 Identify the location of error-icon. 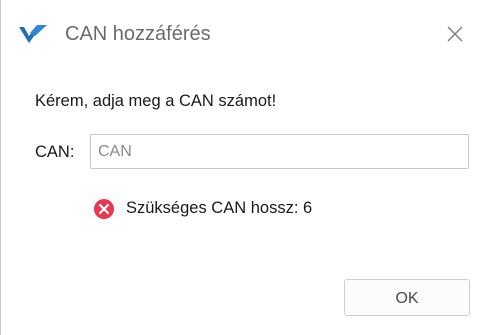
(104, 209).